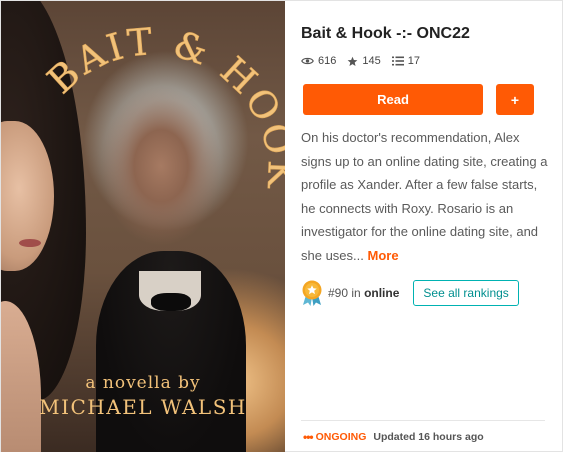  Describe the element at coordinates (383, 255) in the screenshot. I see `more-link: More` at that location.